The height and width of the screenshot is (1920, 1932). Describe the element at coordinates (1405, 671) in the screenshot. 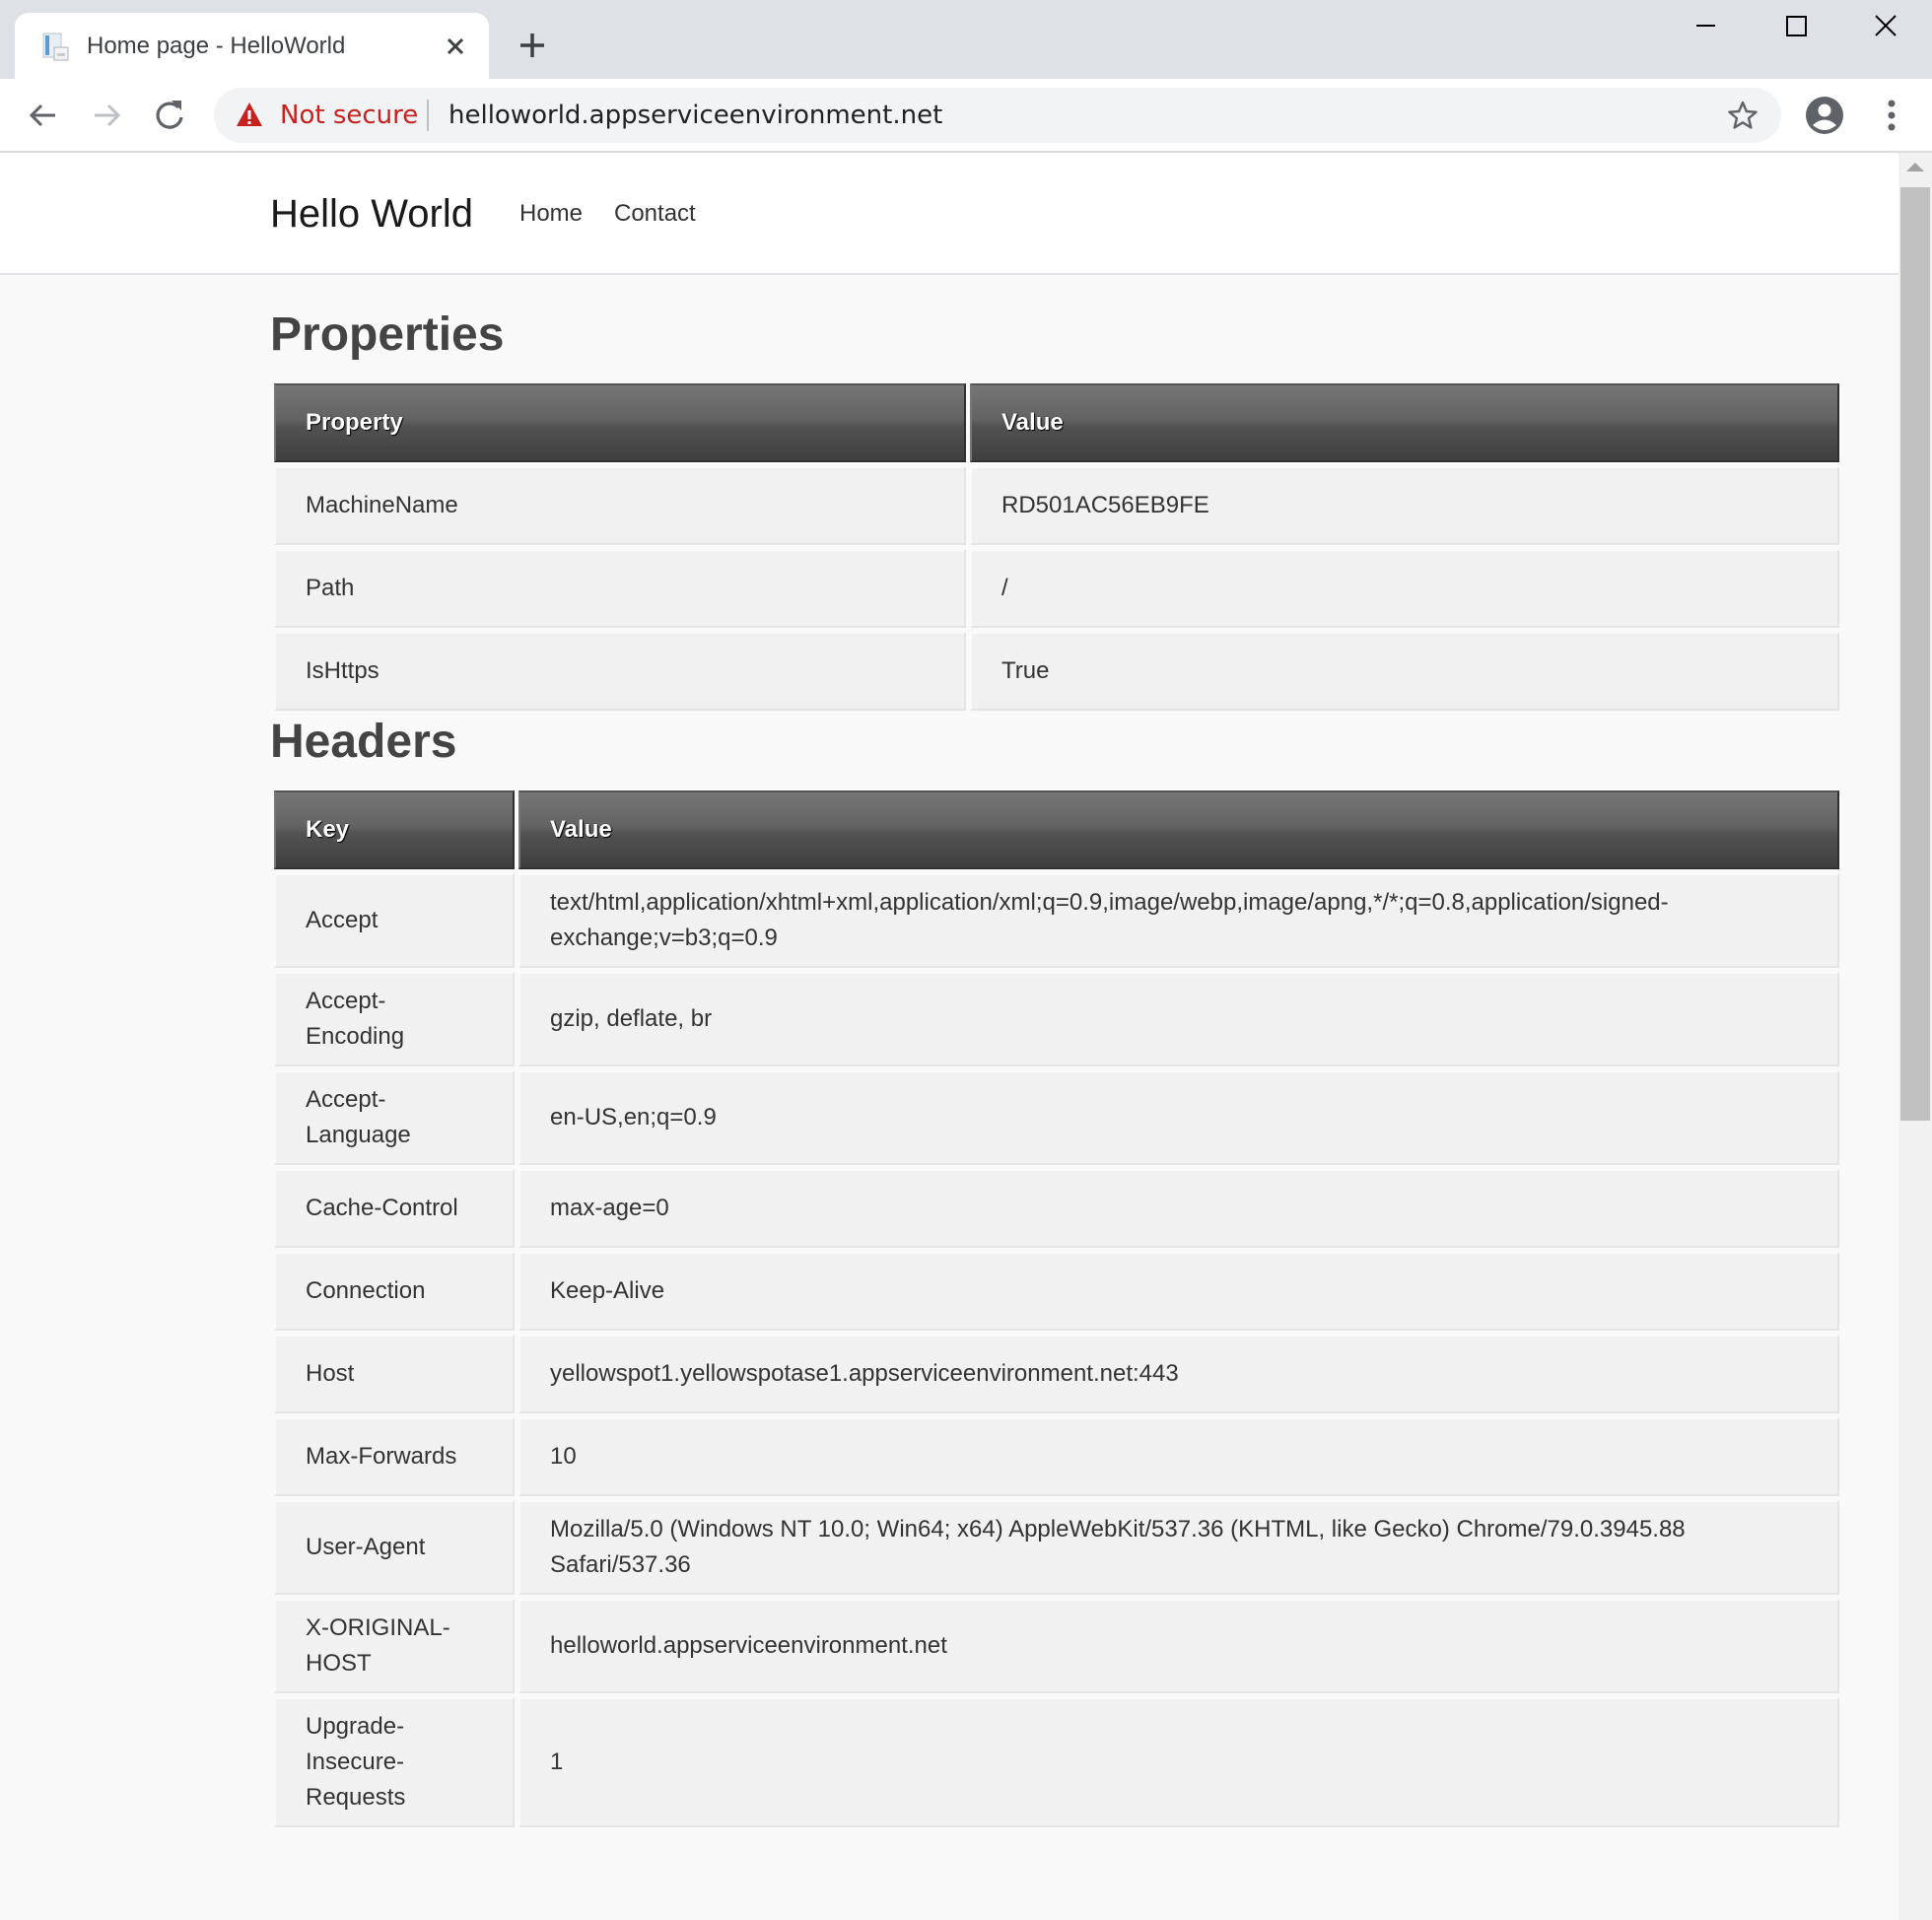

I see `property-value: True` at that location.